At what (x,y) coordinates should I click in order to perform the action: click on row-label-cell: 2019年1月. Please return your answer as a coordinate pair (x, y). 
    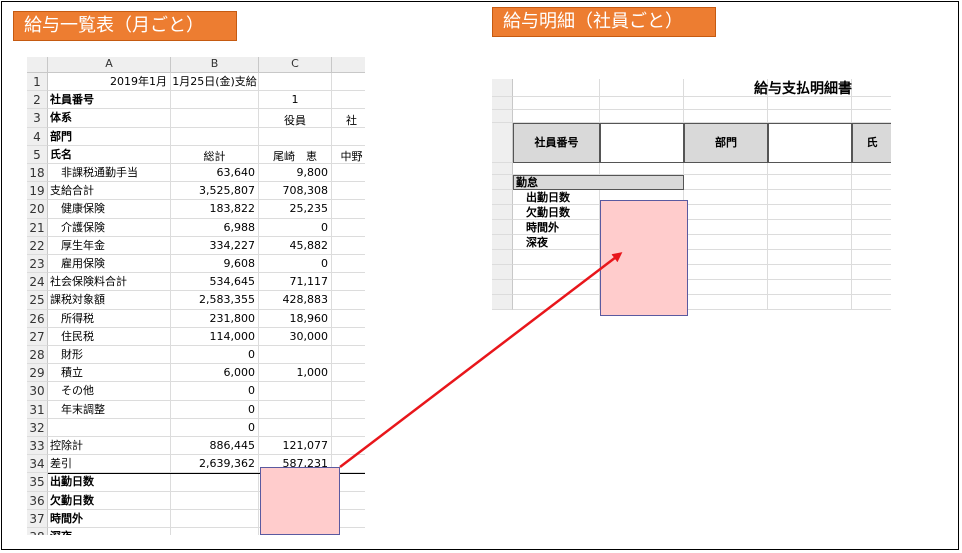
    Looking at the image, I should click on (109, 82).